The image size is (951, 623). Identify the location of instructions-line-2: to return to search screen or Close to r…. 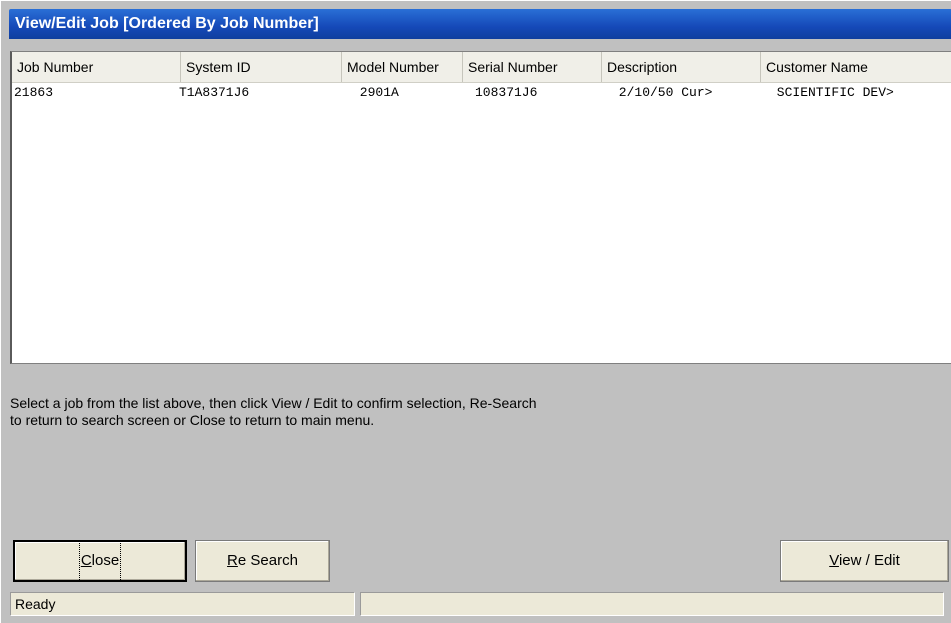
(192, 420).